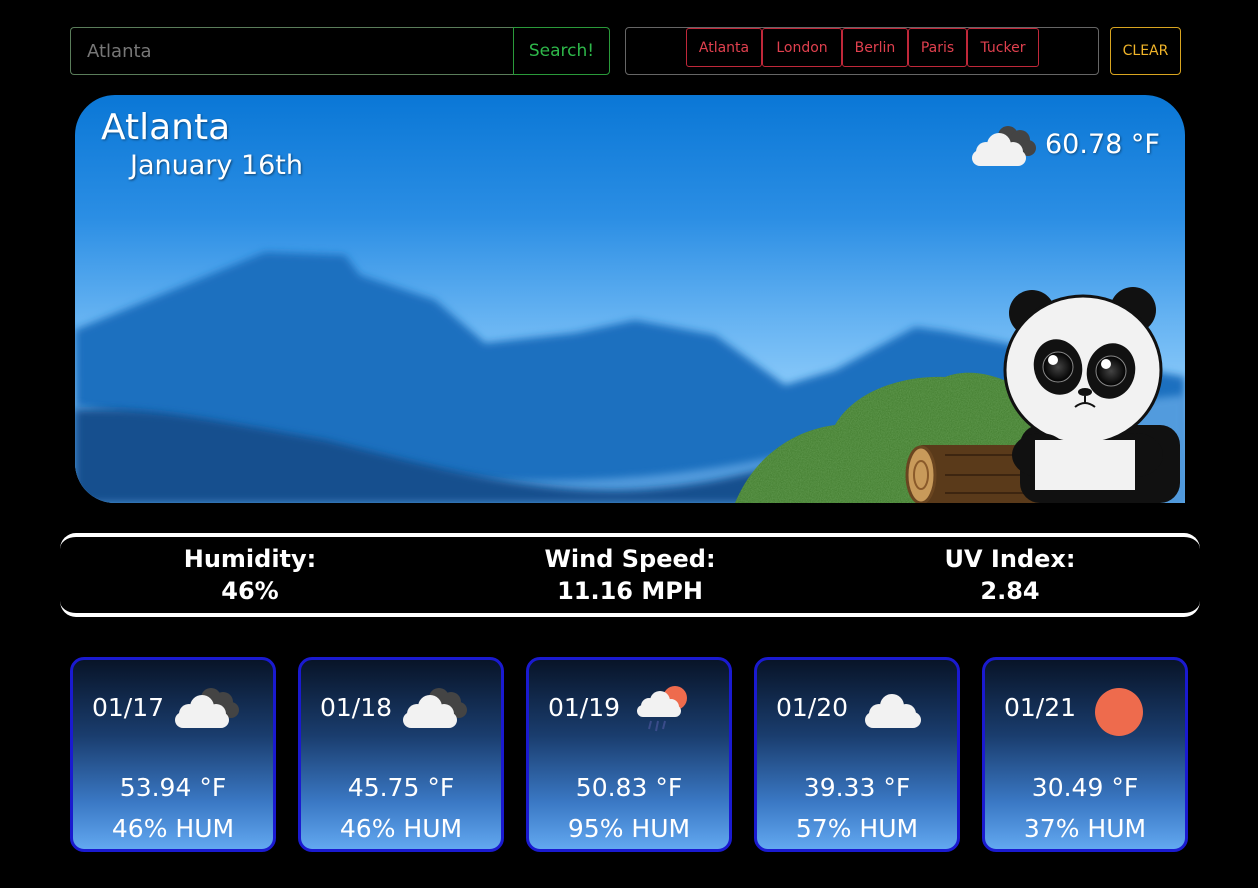 The height and width of the screenshot is (888, 1258). What do you see at coordinates (250, 559) in the screenshot?
I see `humidity-label: Humidity:` at bounding box center [250, 559].